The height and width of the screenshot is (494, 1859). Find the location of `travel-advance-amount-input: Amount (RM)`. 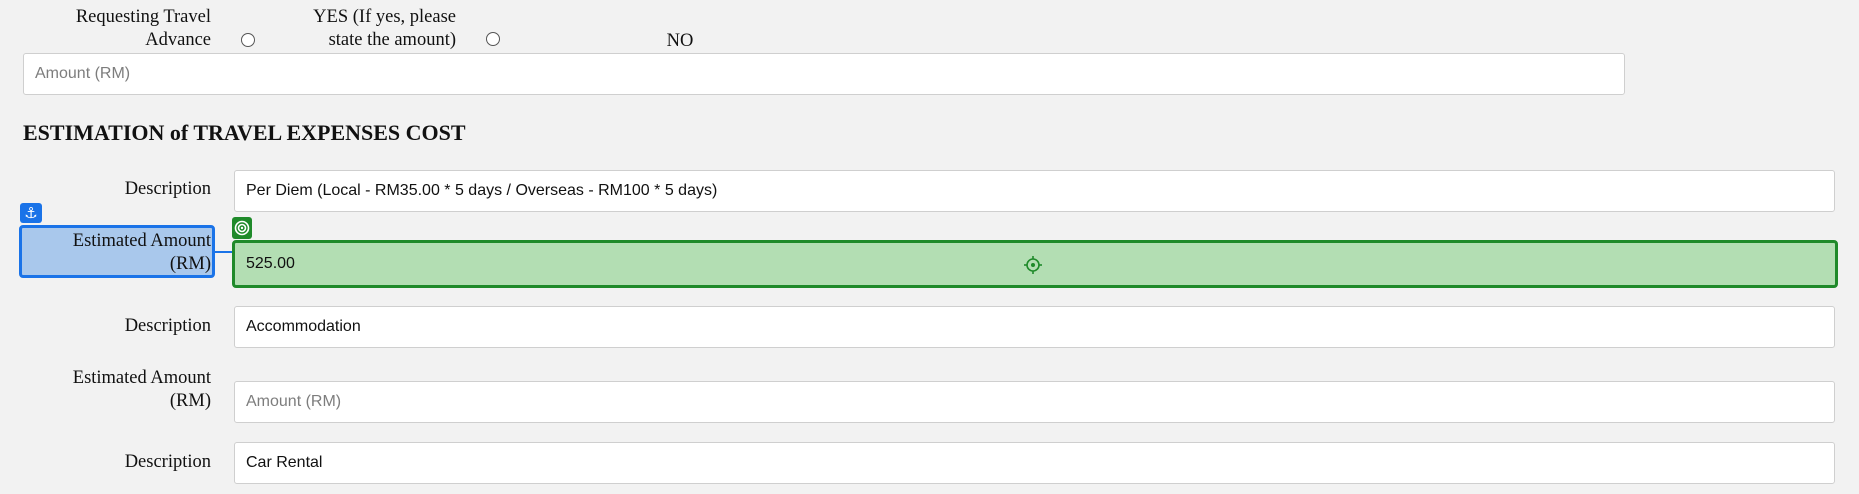

travel-advance-amount-input: Amount (RM) is located at coordinates (824, 74).